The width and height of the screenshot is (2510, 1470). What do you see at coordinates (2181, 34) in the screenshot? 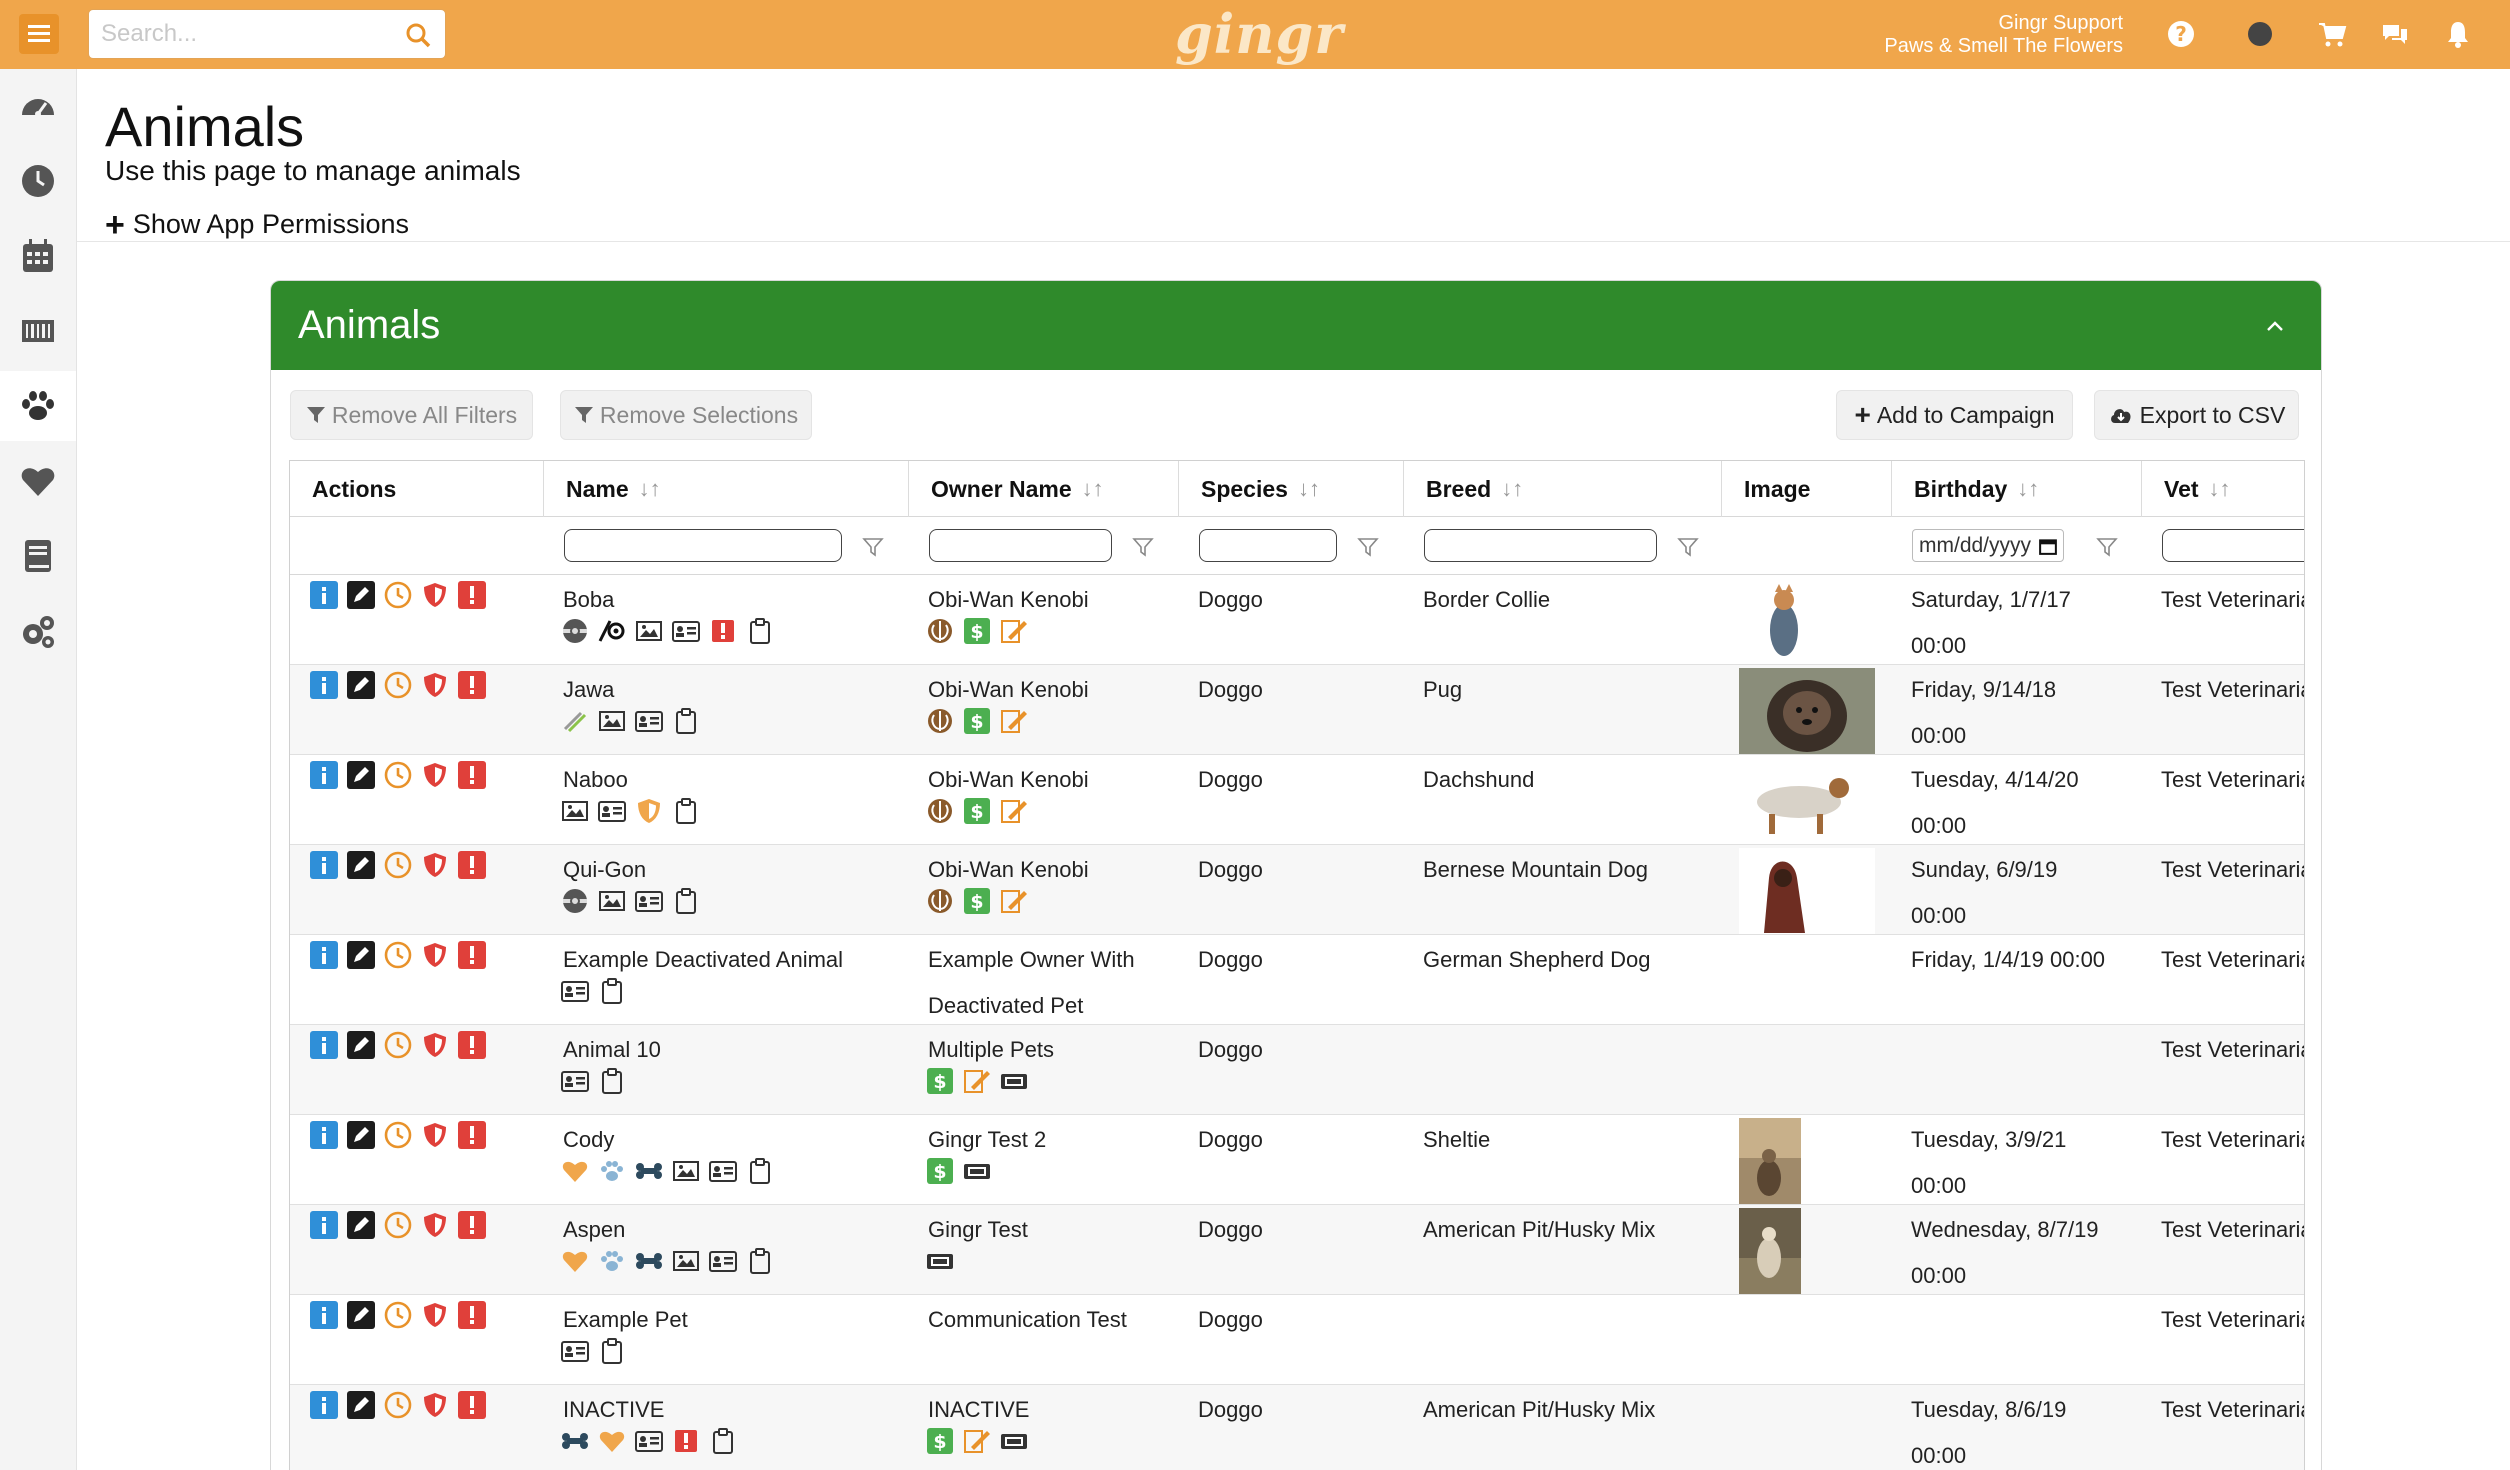
I see `help-icon: ?` at bounding box center [2181, 34].